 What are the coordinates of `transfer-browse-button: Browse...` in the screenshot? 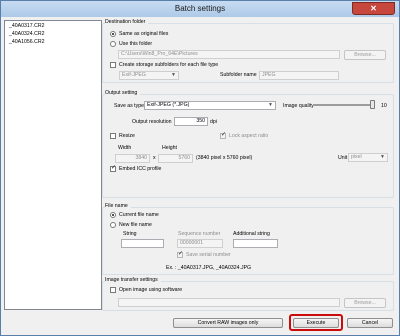 It's located at (365, 303).